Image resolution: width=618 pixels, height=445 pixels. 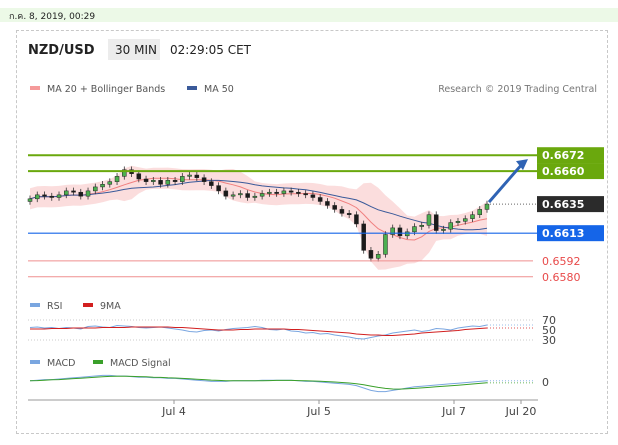 What do you see at coordinates (35, 362) in the screenshot?
I see `macd-swatch` at bounding box center [35, 362].